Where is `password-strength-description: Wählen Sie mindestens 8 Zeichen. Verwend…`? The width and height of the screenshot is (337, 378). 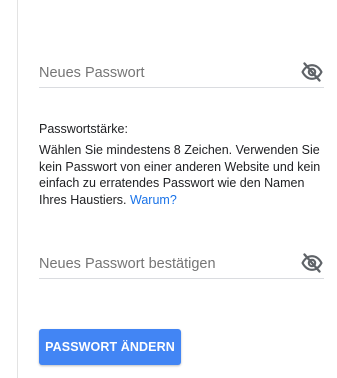 password-strength-description: Wählen Sie mindestens 8 Zeichen. Verwend… is located at coordinates (180, 175).